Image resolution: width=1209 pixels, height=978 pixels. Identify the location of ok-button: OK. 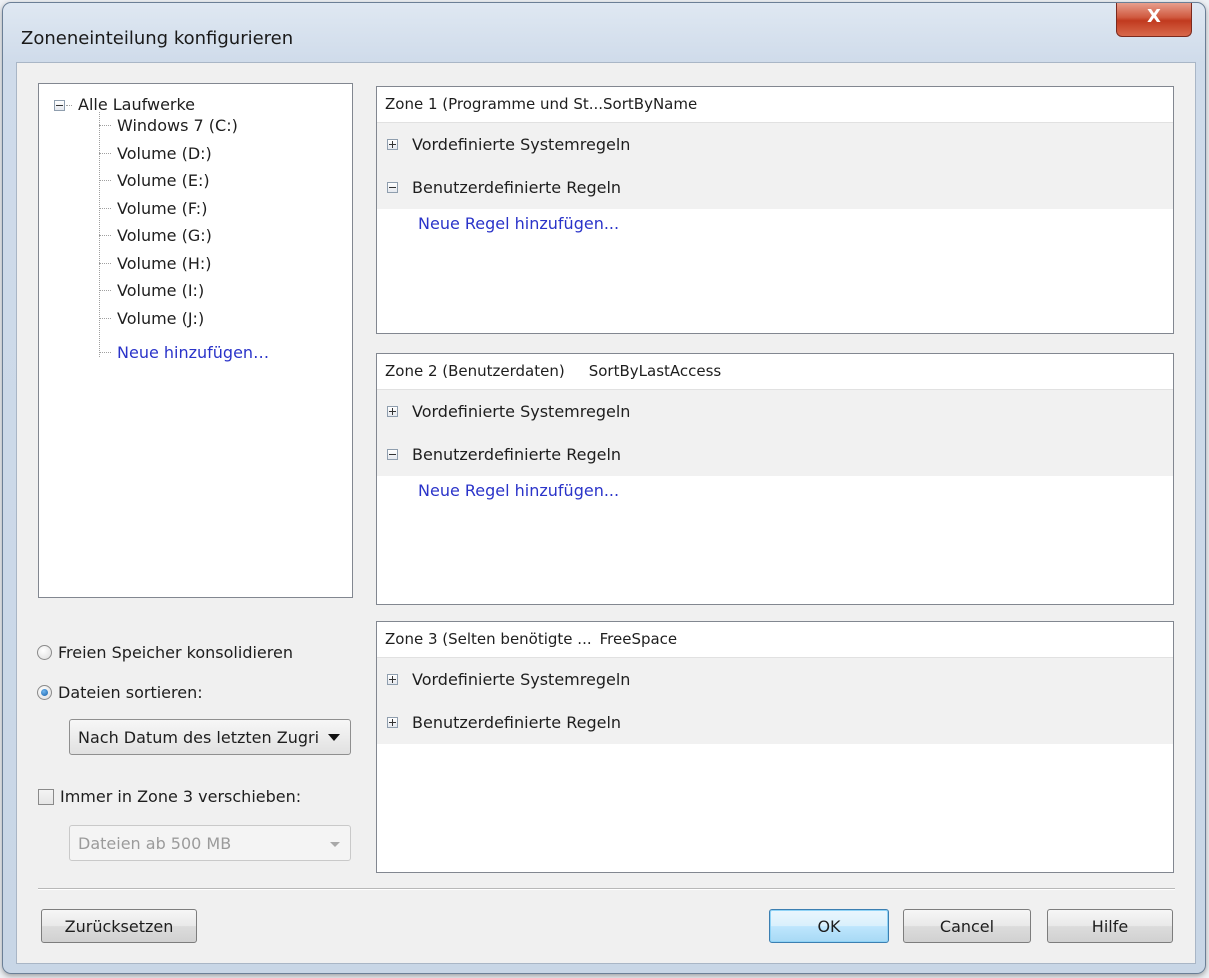
(829, 926).